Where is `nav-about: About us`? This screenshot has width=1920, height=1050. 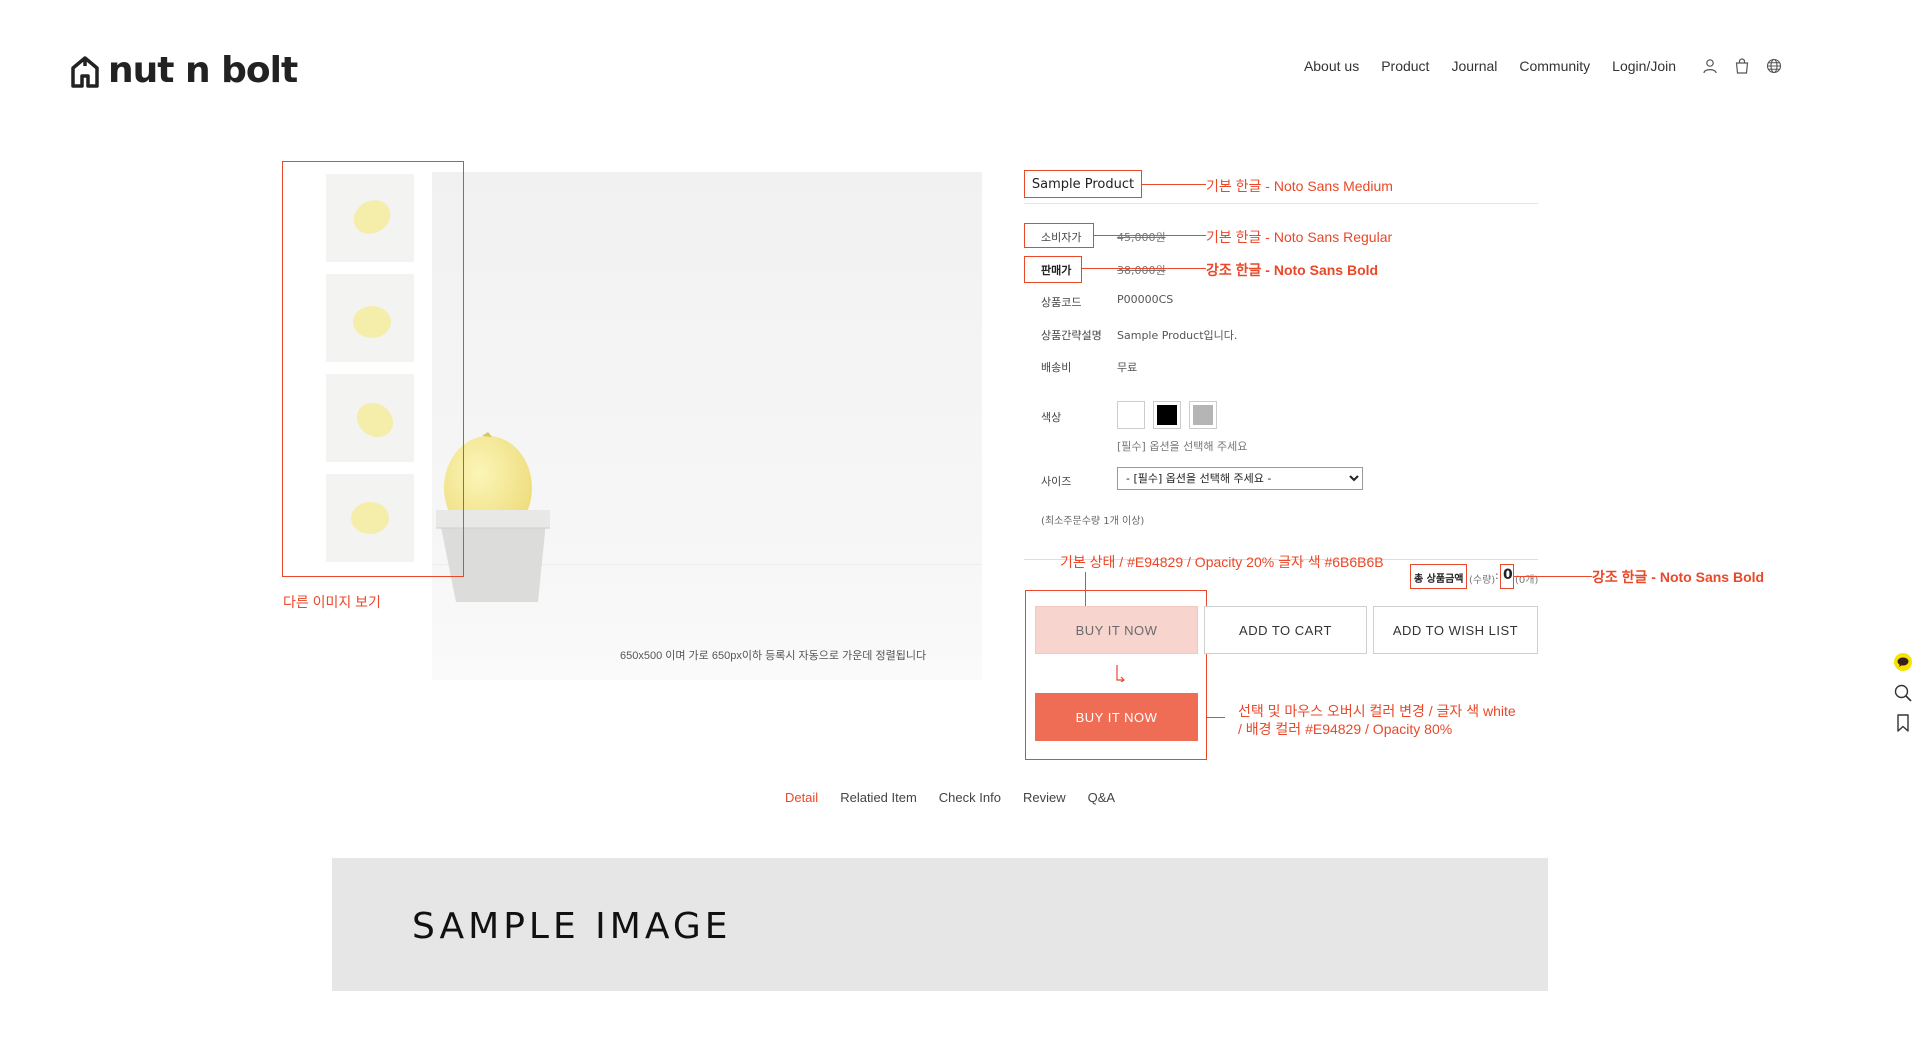
nav-about: About us is located at coordinates (1331, 66).